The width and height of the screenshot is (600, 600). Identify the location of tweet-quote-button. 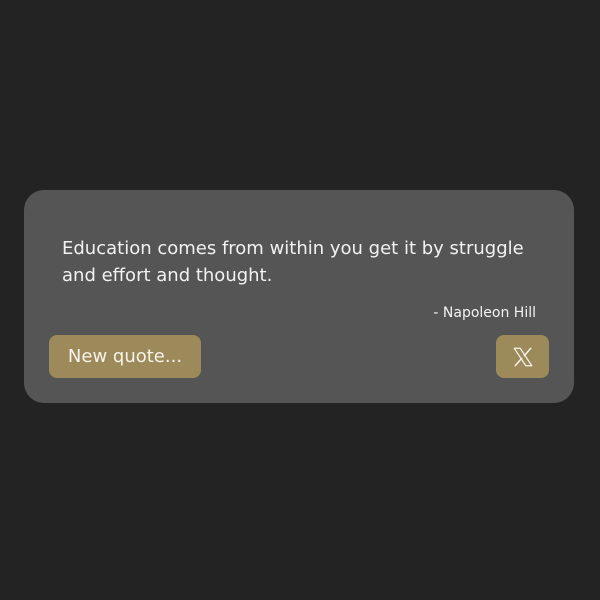
(522, 356).